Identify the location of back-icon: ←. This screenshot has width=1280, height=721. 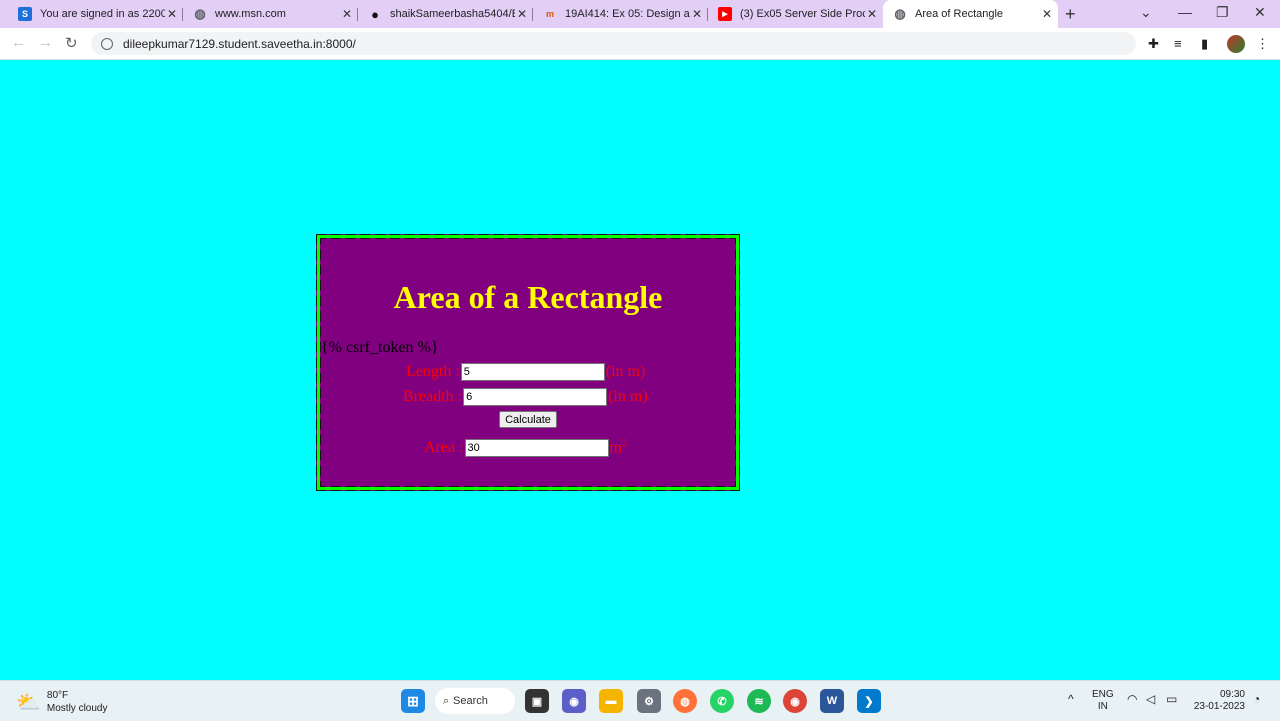
(18, 42).